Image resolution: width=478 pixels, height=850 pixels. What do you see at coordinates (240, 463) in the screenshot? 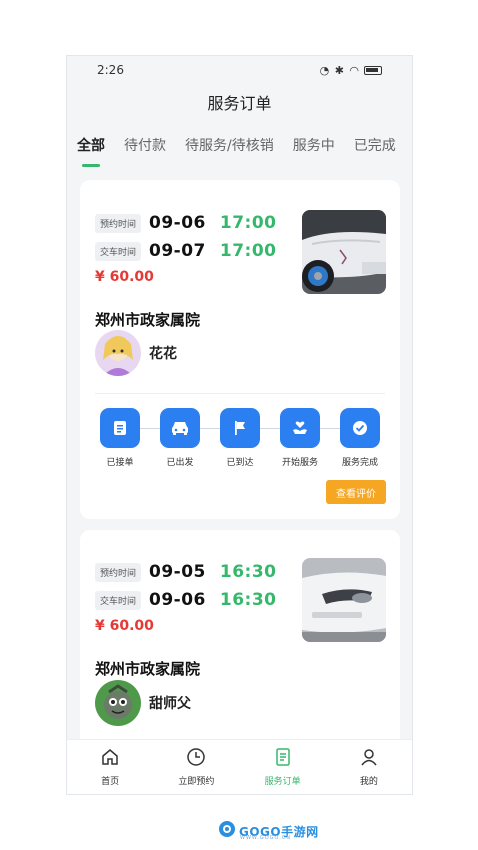
I see `step-label: 已到达` at bounding box center [240, 463].